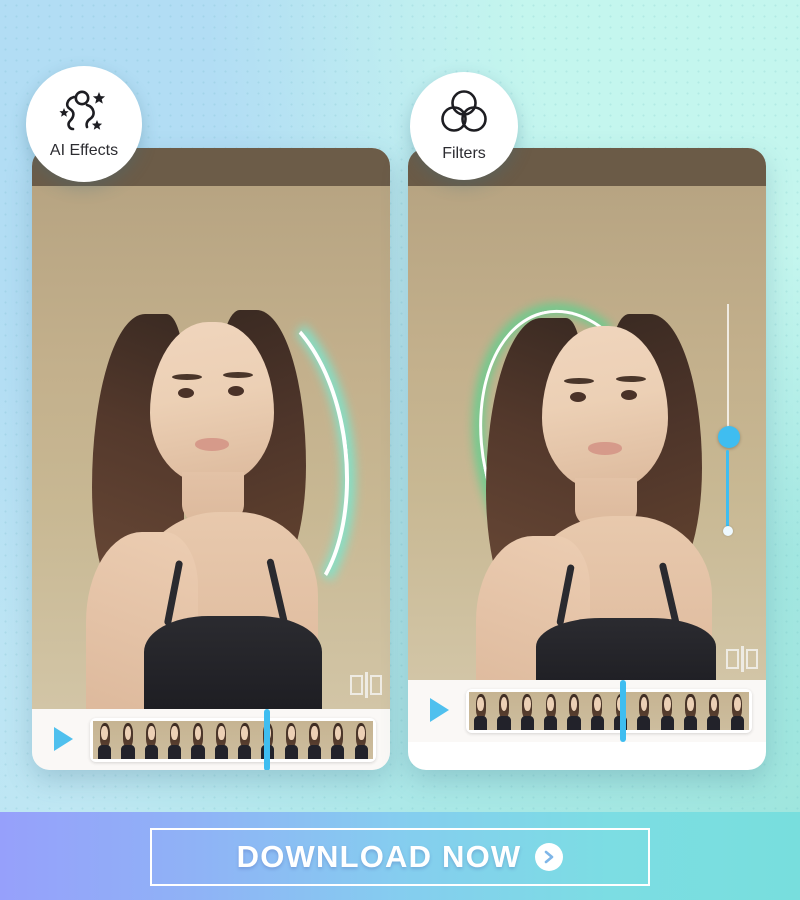 Image resolution: width=800 pixels, height=900 pixels. I want to click on photo-eye-right, so click(236, 391).